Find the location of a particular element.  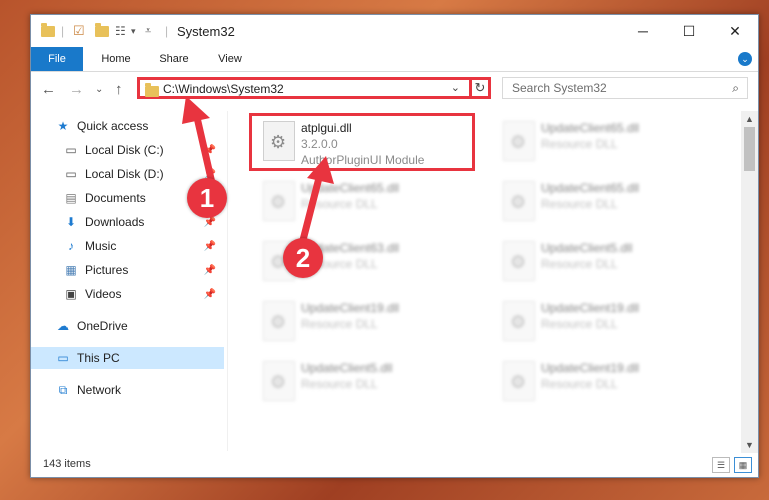

nav-item-pictures: ▦ Pictures 📌 is located at coordinates (127, 270).